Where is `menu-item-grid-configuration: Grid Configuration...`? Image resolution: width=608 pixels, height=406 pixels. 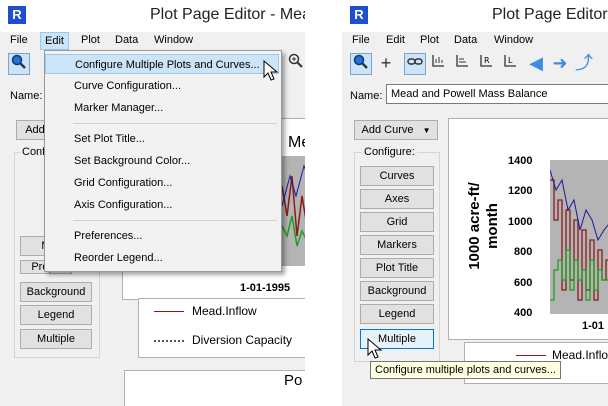
menu-item-grid-configuration: Grid Configuration... is located at coordinates (162, 183).